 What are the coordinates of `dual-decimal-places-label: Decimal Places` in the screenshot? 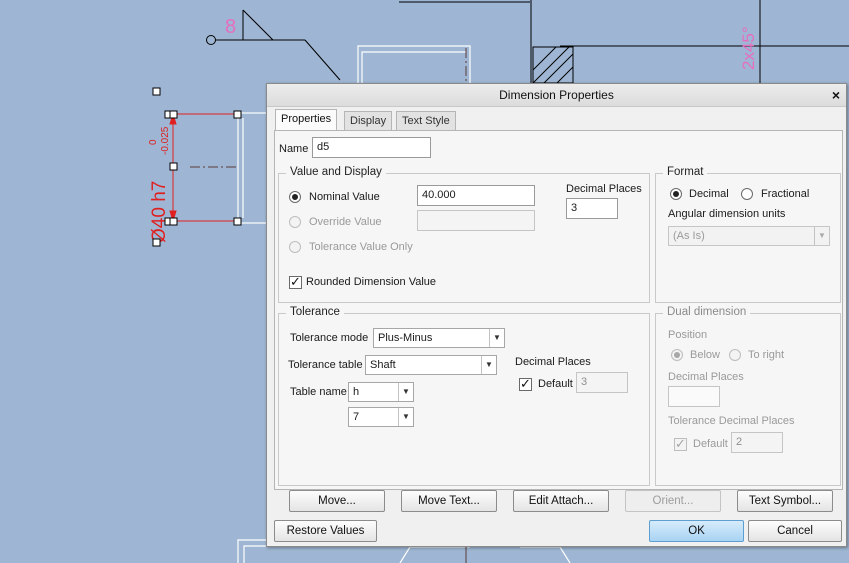 It's located at (706, 377).